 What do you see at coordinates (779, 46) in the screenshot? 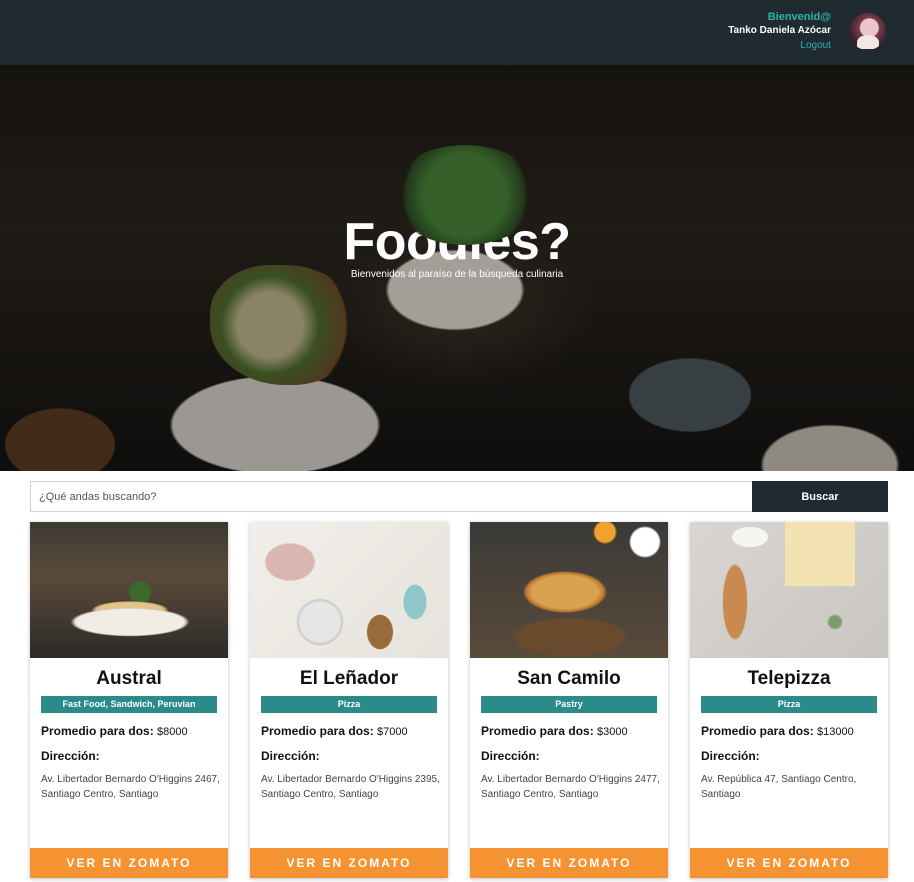
I see `logout-link: Logout` at bounding box center [779, 46].